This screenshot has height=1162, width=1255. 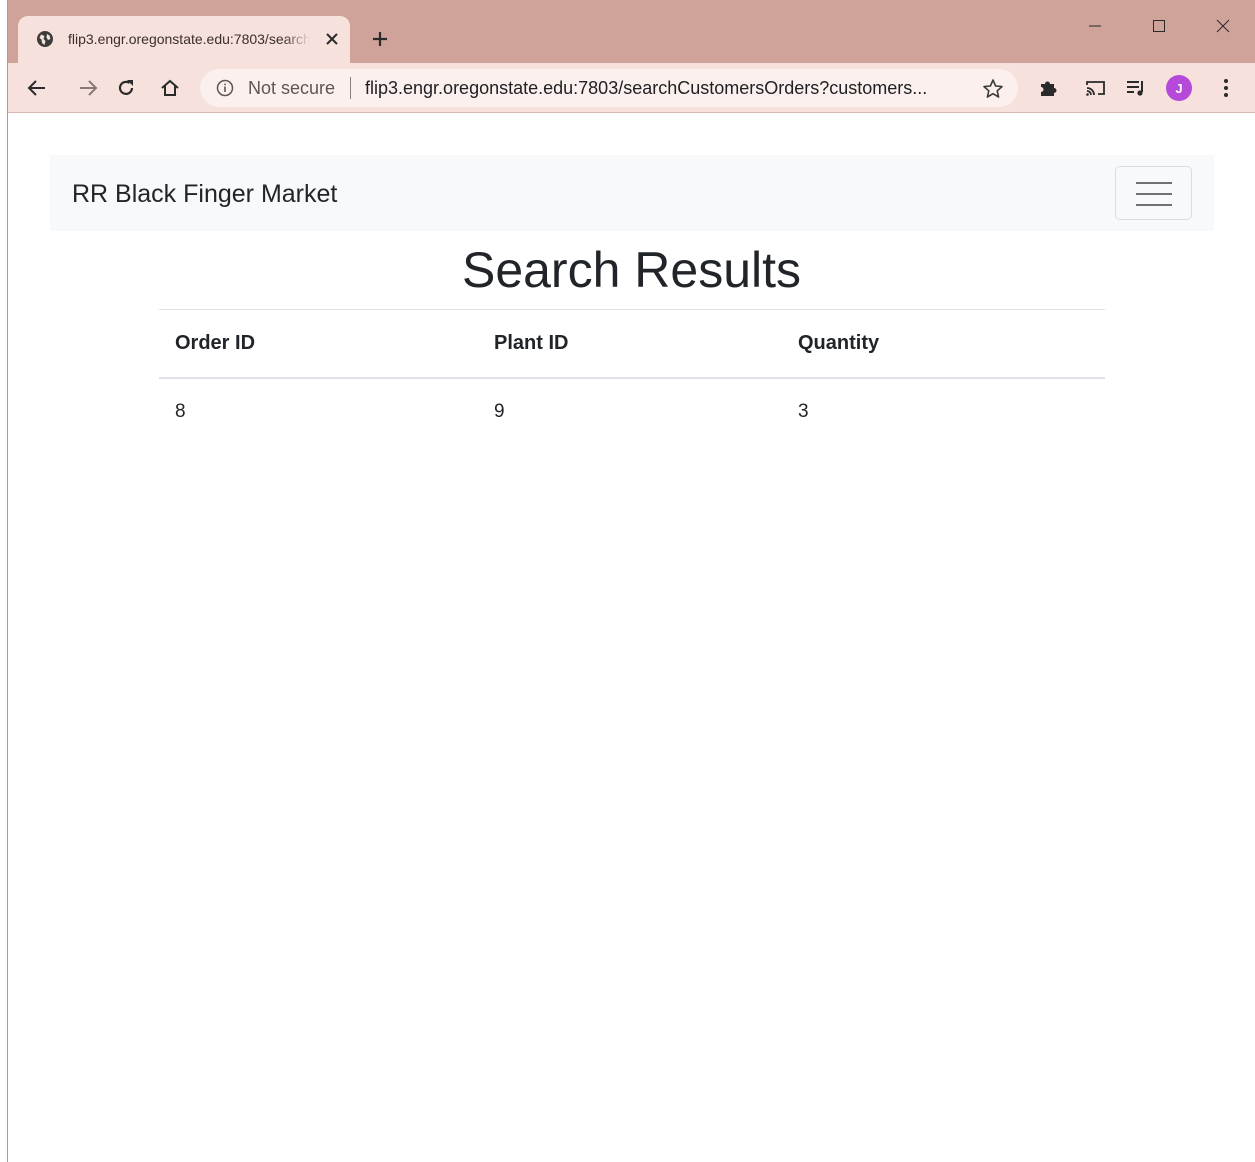 I want to click on bookmark-star-icon, so click(x=993, y=89).